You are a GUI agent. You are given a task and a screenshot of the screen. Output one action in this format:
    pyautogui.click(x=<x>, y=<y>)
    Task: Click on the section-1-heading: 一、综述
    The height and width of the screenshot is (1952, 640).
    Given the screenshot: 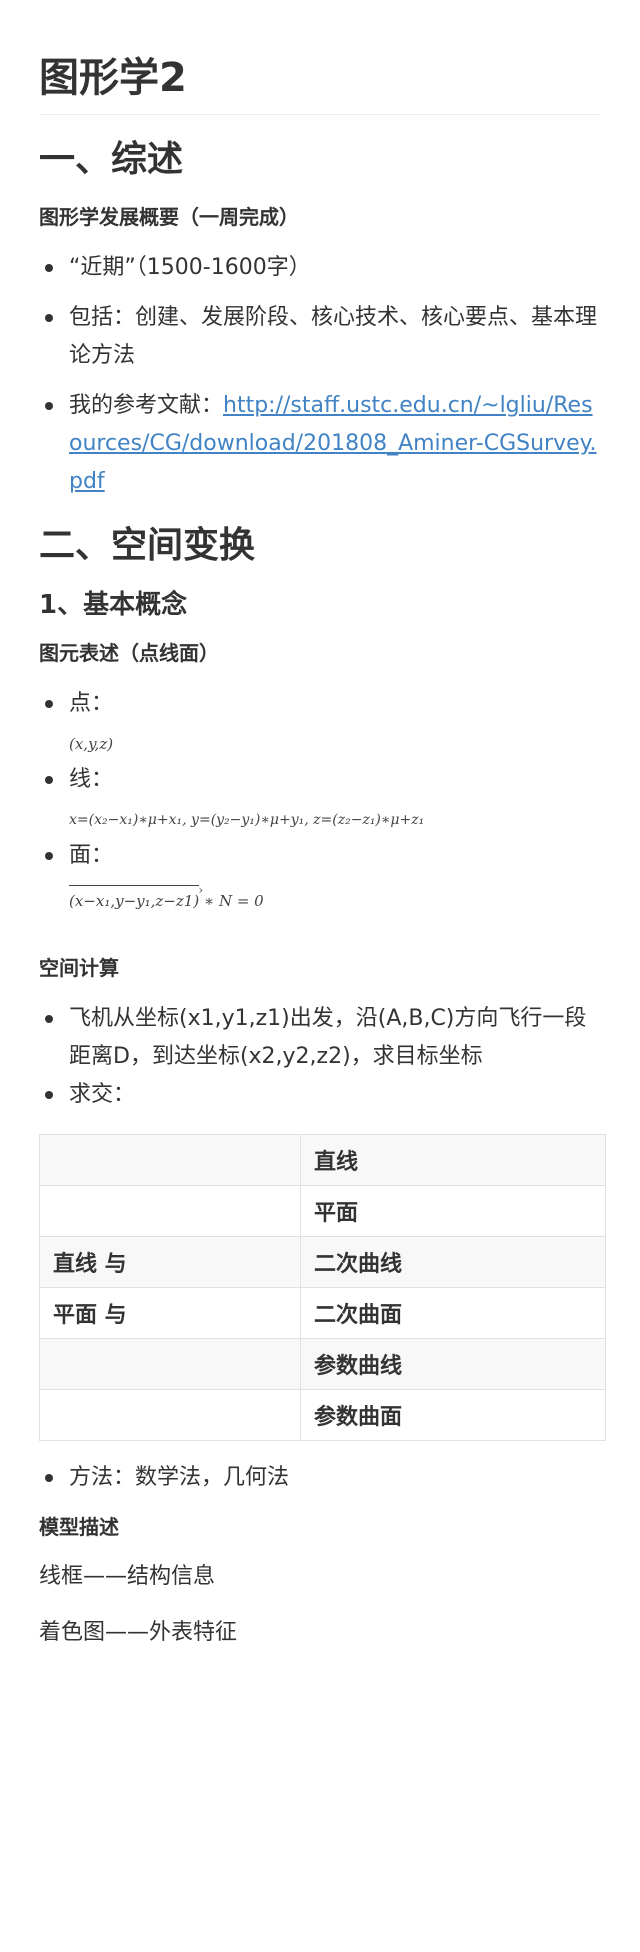 What is the action you would take?
    pyautogui.click(x=111, y=159)
    